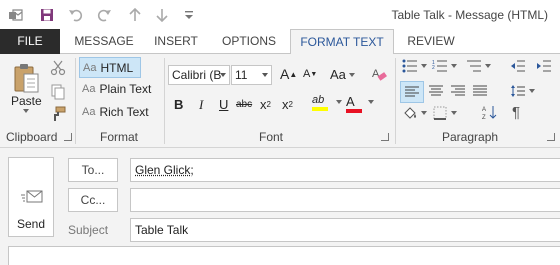 This screenshot has height=265, width=560. I want to click on borders-button, so click(444, 113).